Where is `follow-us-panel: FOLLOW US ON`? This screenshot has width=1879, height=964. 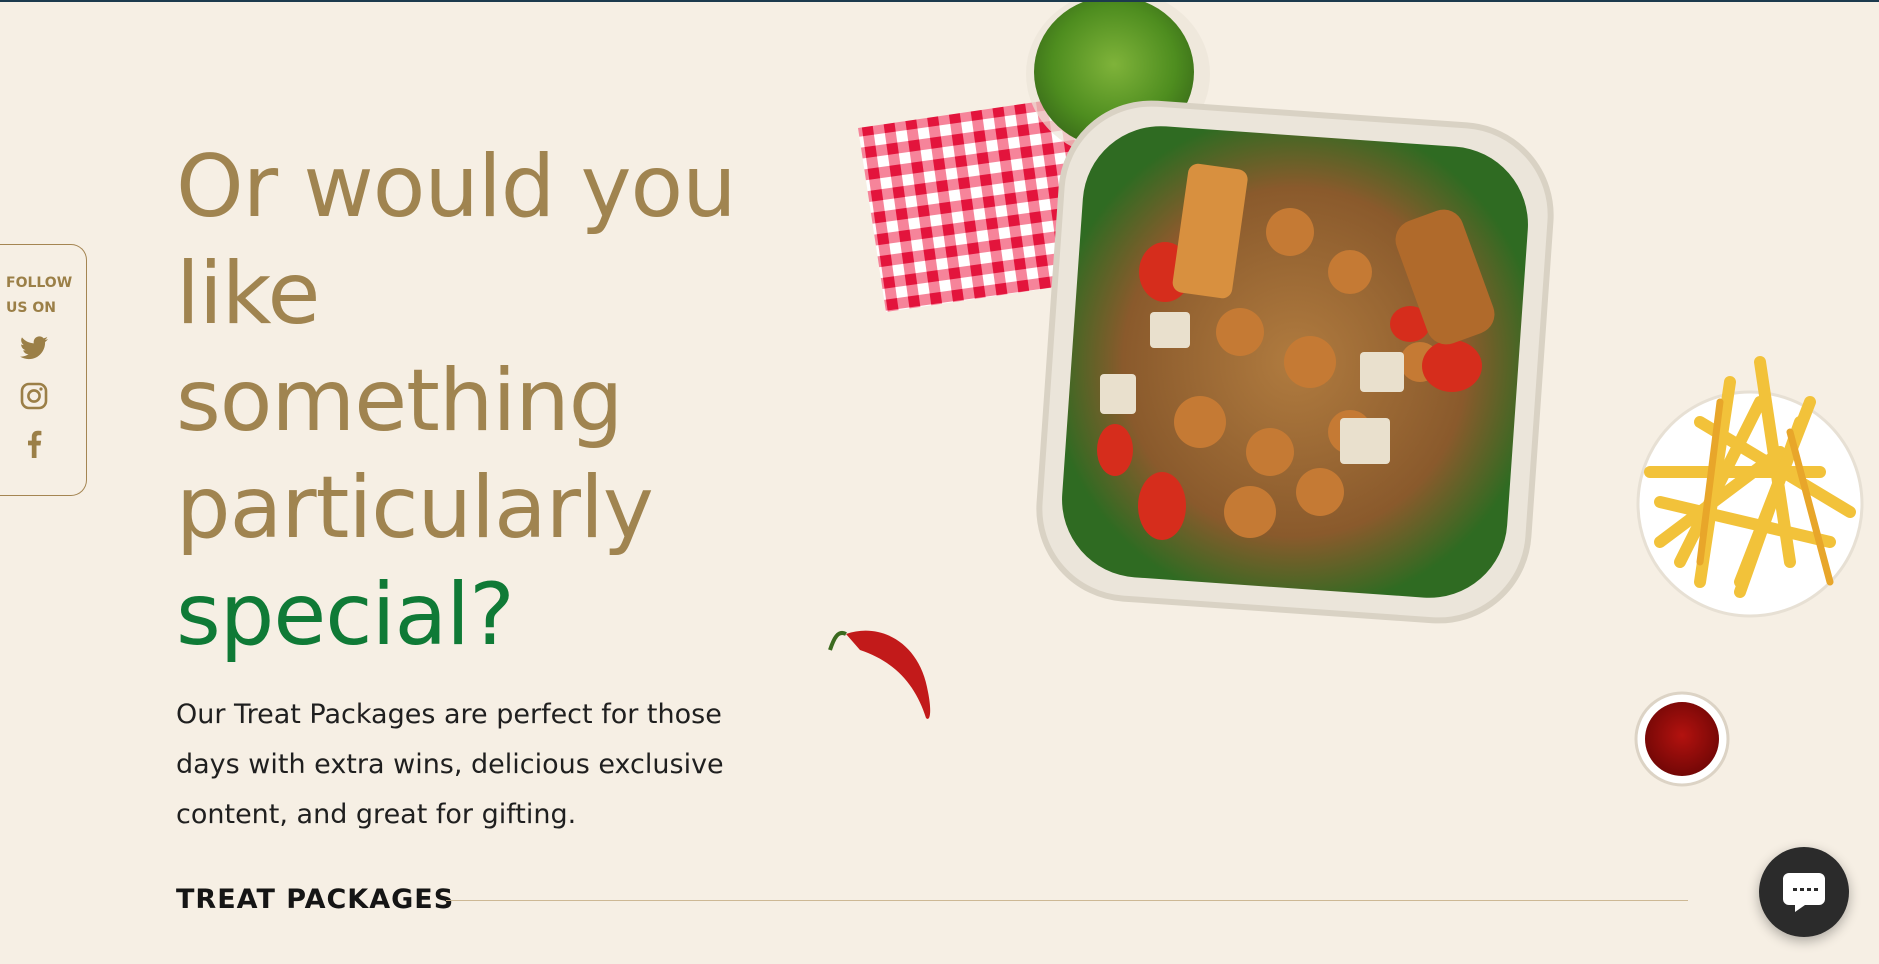 follow-us-panel: FOLLOW US ON is located at coordinates (43, 370).